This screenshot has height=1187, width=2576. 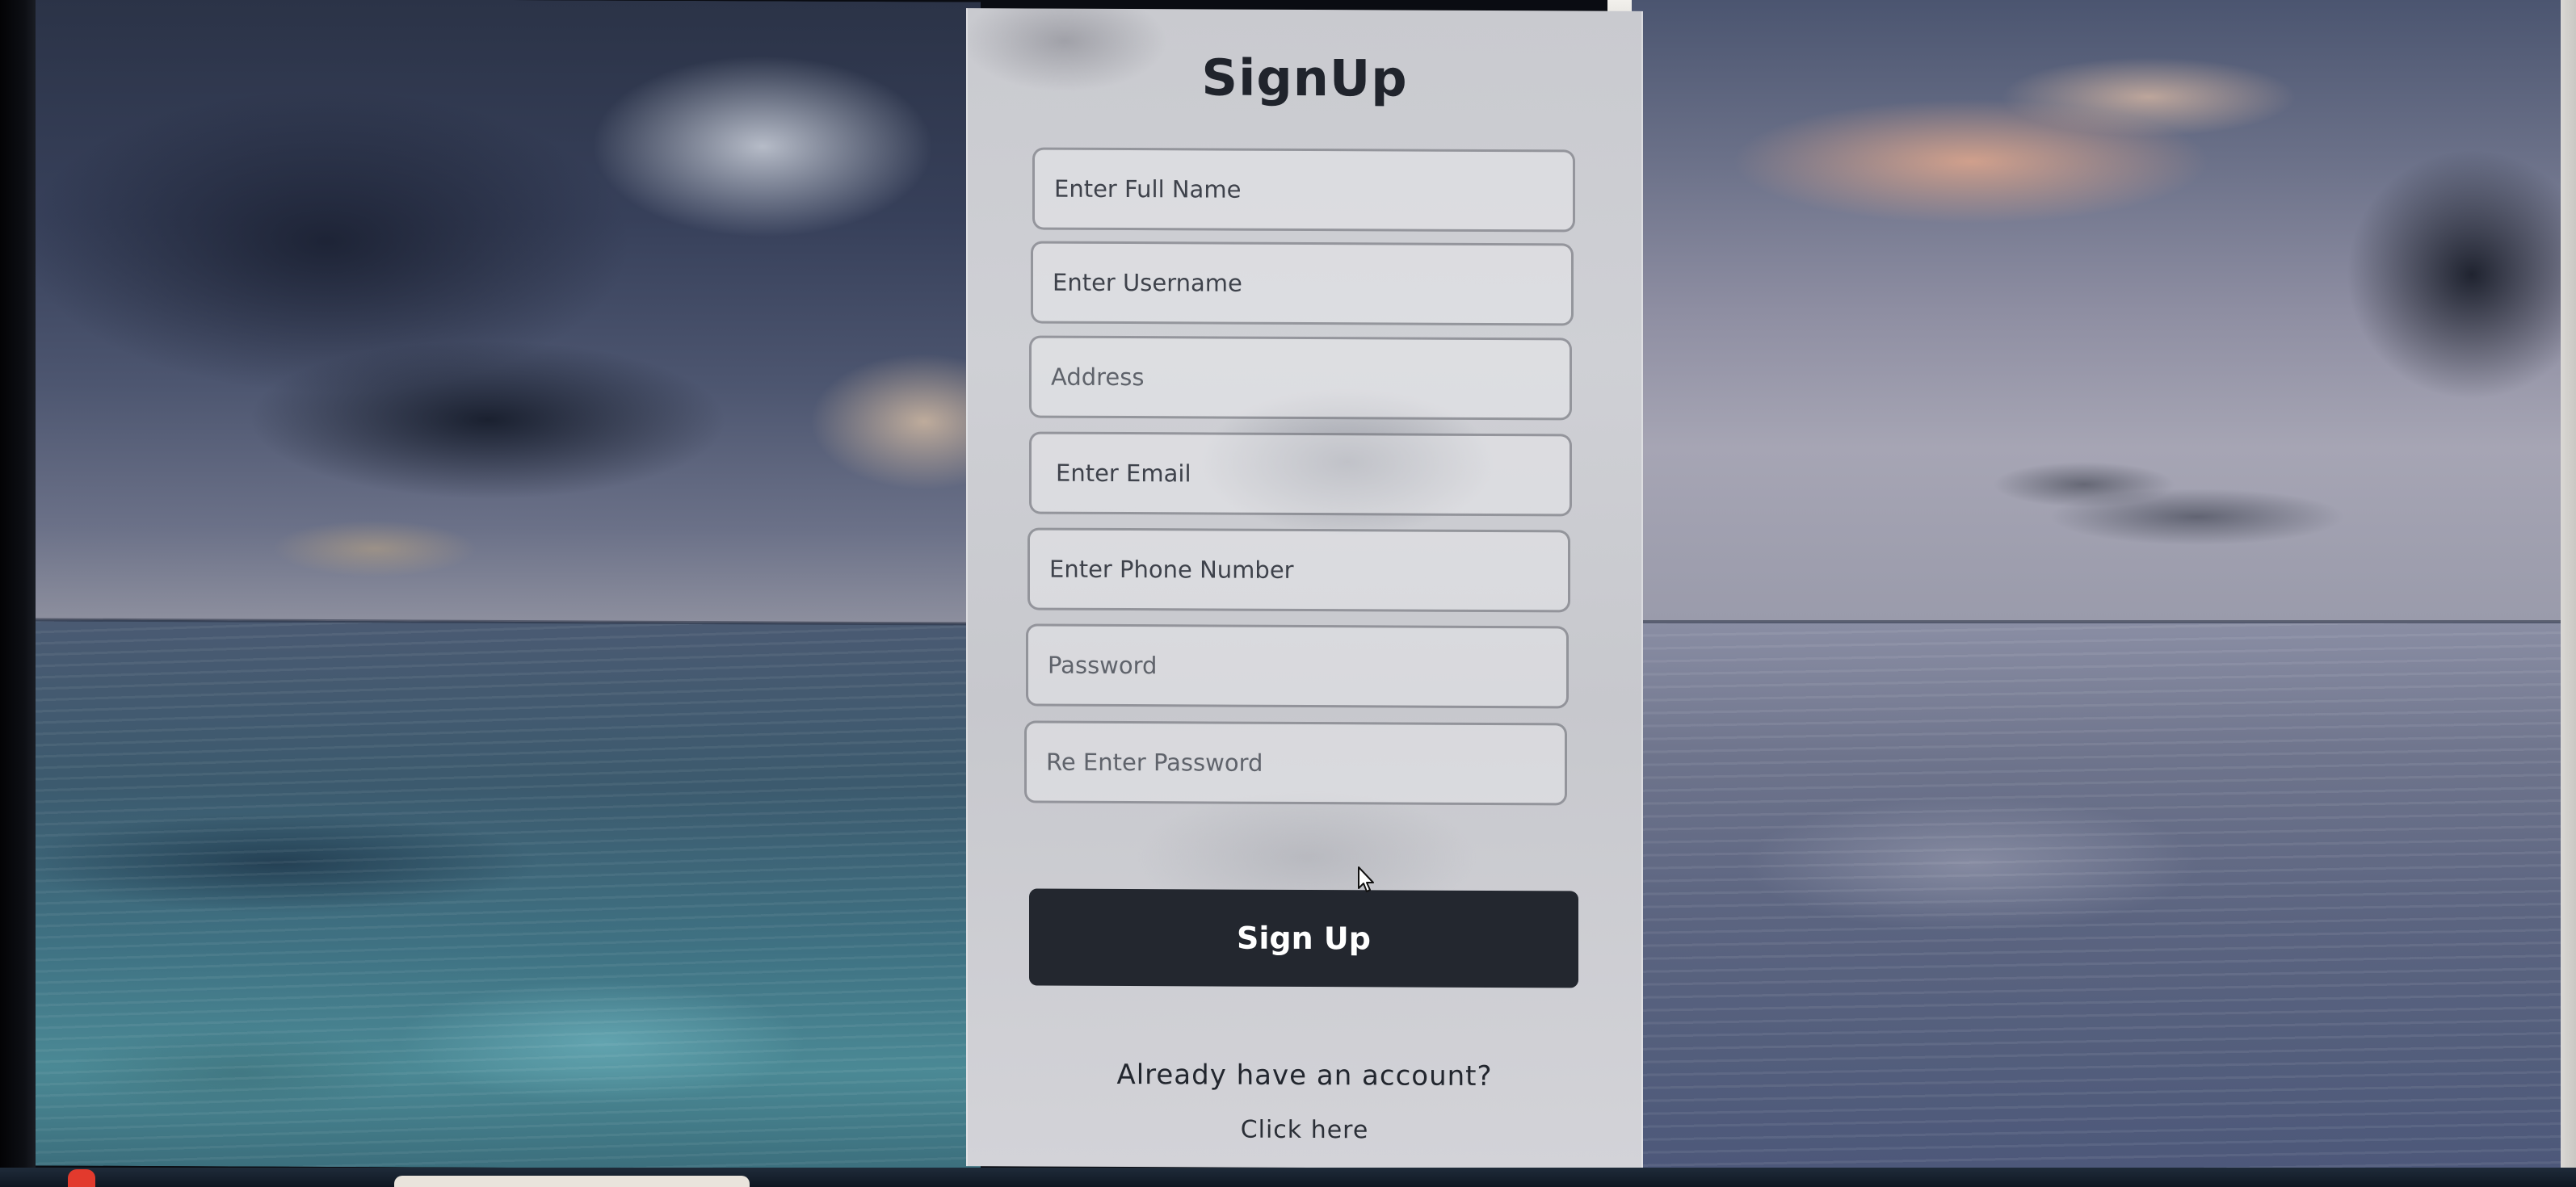 What do you see at coordinates (2569, 593) in the screenshot?
I see `window-edge` at bounding box center [2569, 593].